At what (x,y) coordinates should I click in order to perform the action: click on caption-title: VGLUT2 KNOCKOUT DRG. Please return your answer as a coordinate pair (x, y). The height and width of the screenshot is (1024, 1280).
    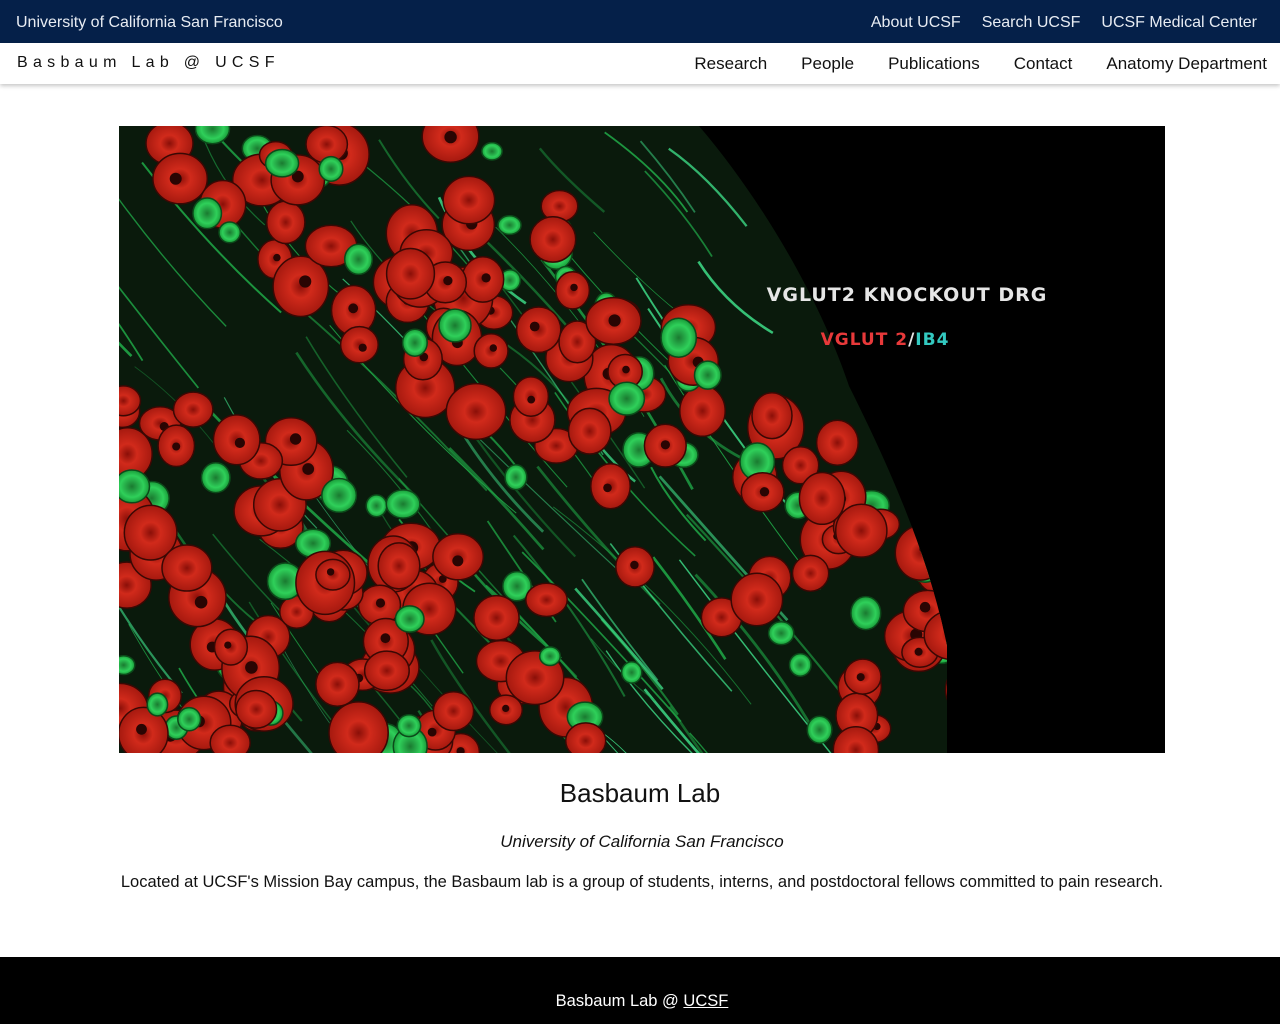
    Looking at the image, I should click on (907, 295).